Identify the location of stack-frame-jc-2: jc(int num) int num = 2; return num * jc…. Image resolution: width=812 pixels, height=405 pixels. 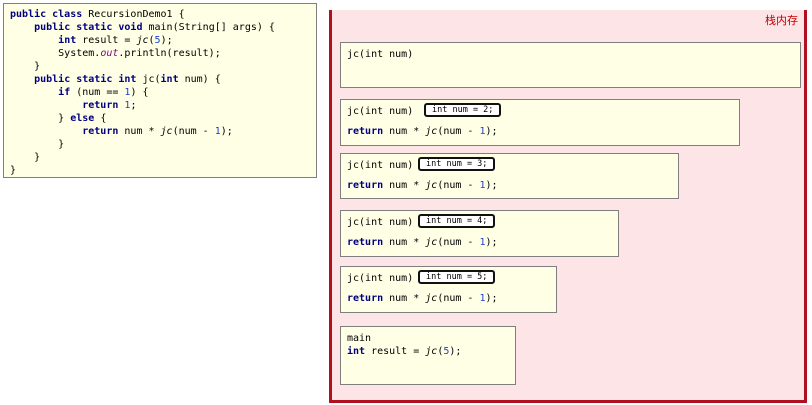
(540, 122).